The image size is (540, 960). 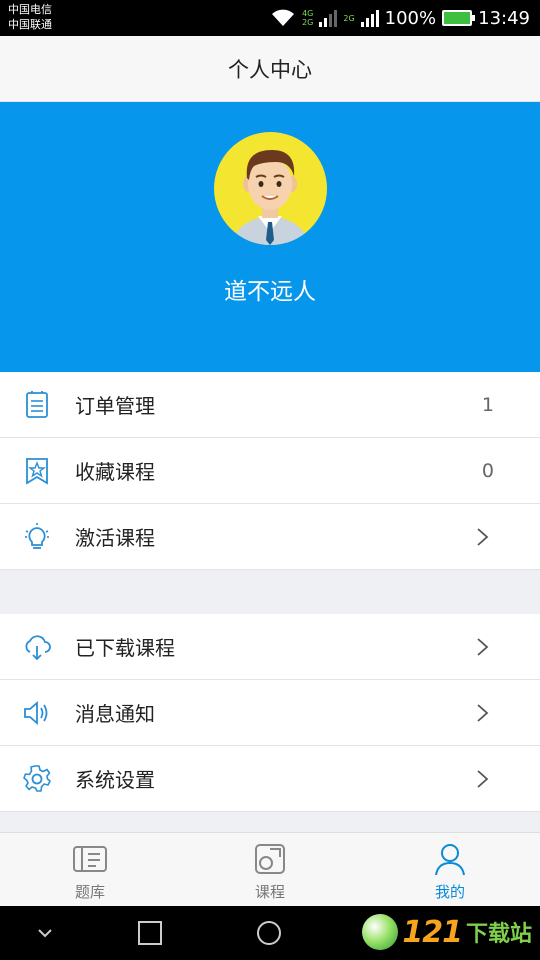 I want to click on menu-label-activate: 激活课程, so click(x=115, y=538).